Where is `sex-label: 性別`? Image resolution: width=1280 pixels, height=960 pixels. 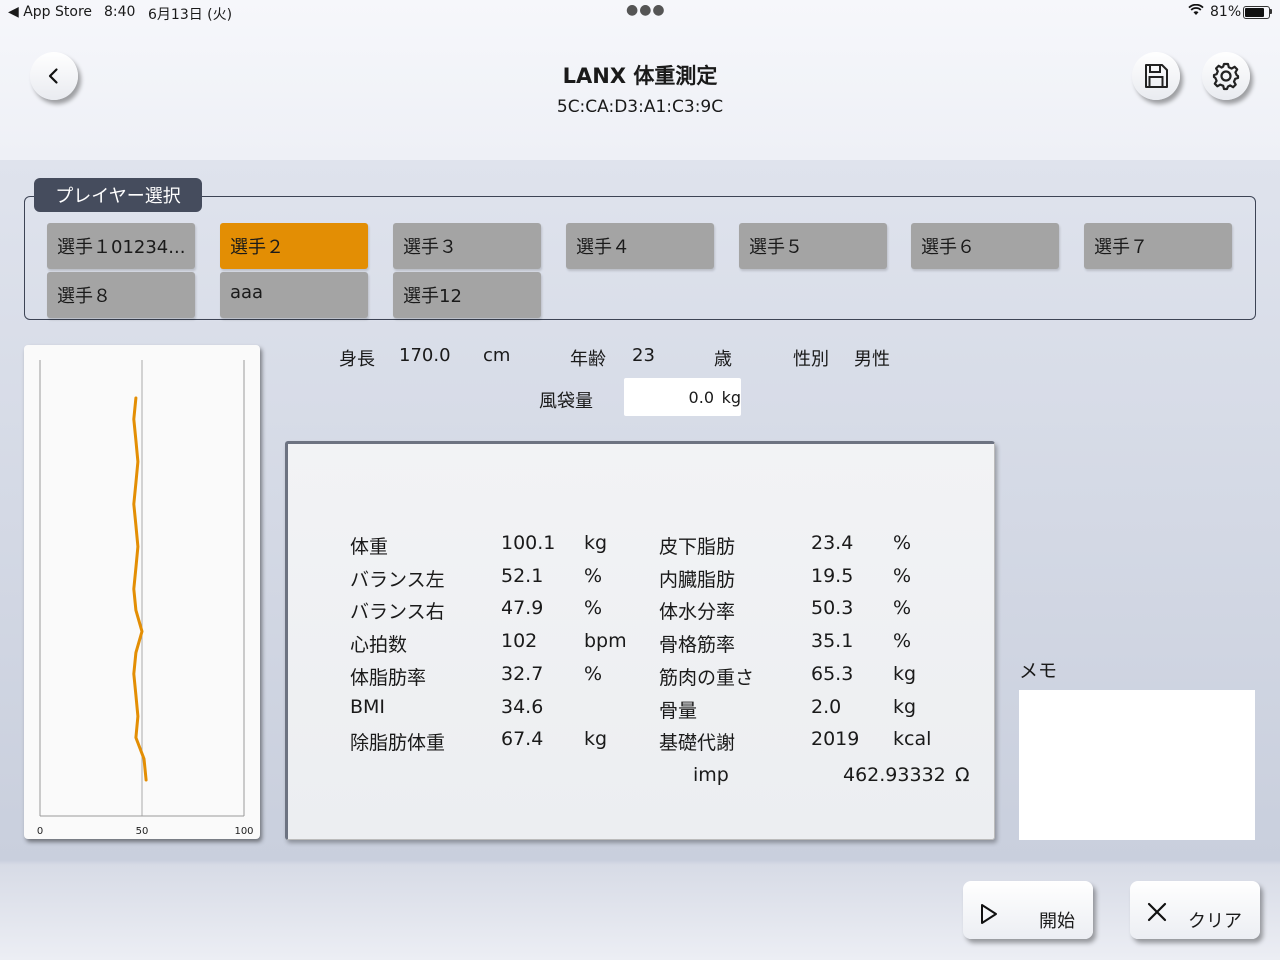
sex-label: 性別 is located at coordinates (811, 359).